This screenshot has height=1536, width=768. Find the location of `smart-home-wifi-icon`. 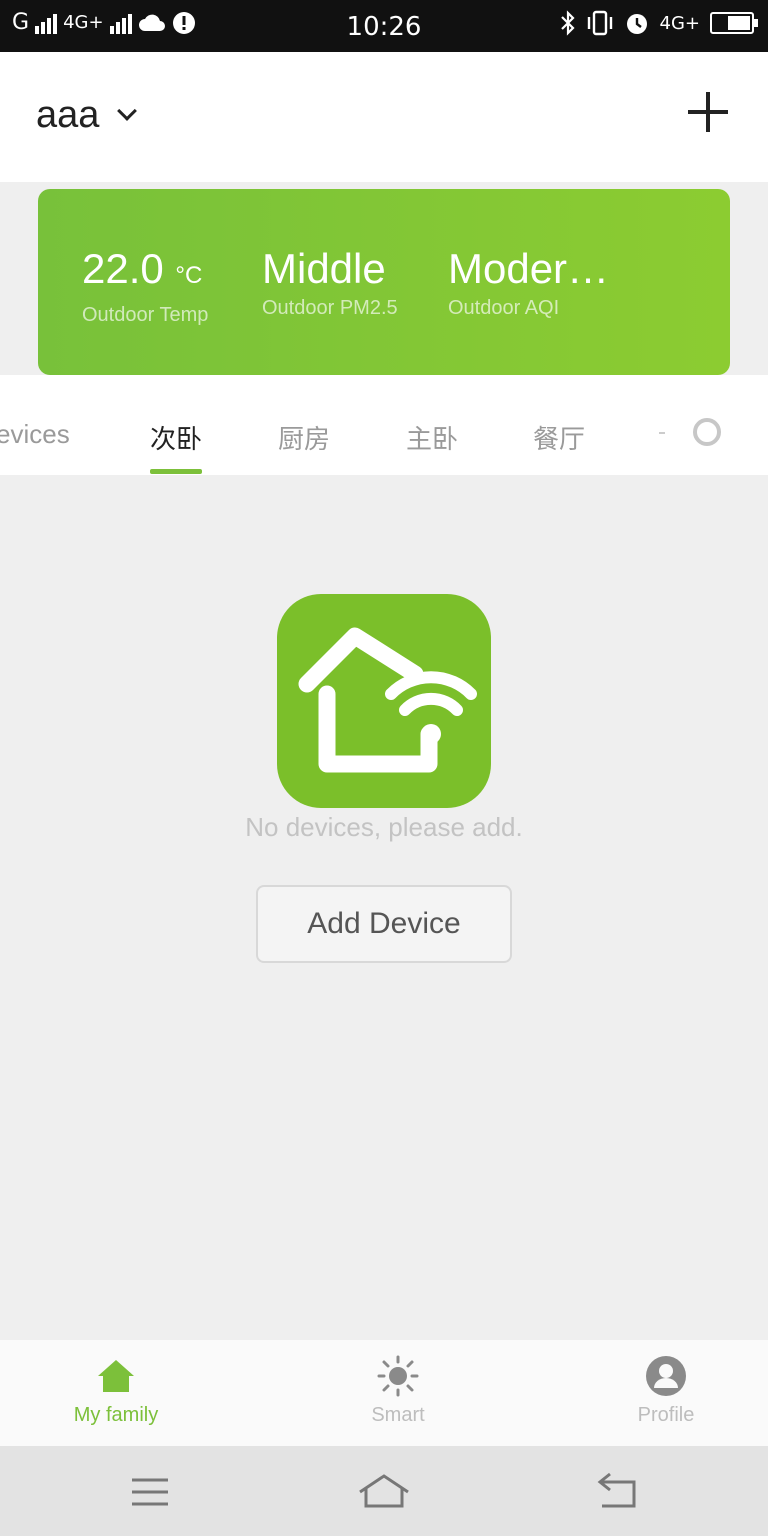

smart-home-wifi-icon is located at coordinates (384, 701).